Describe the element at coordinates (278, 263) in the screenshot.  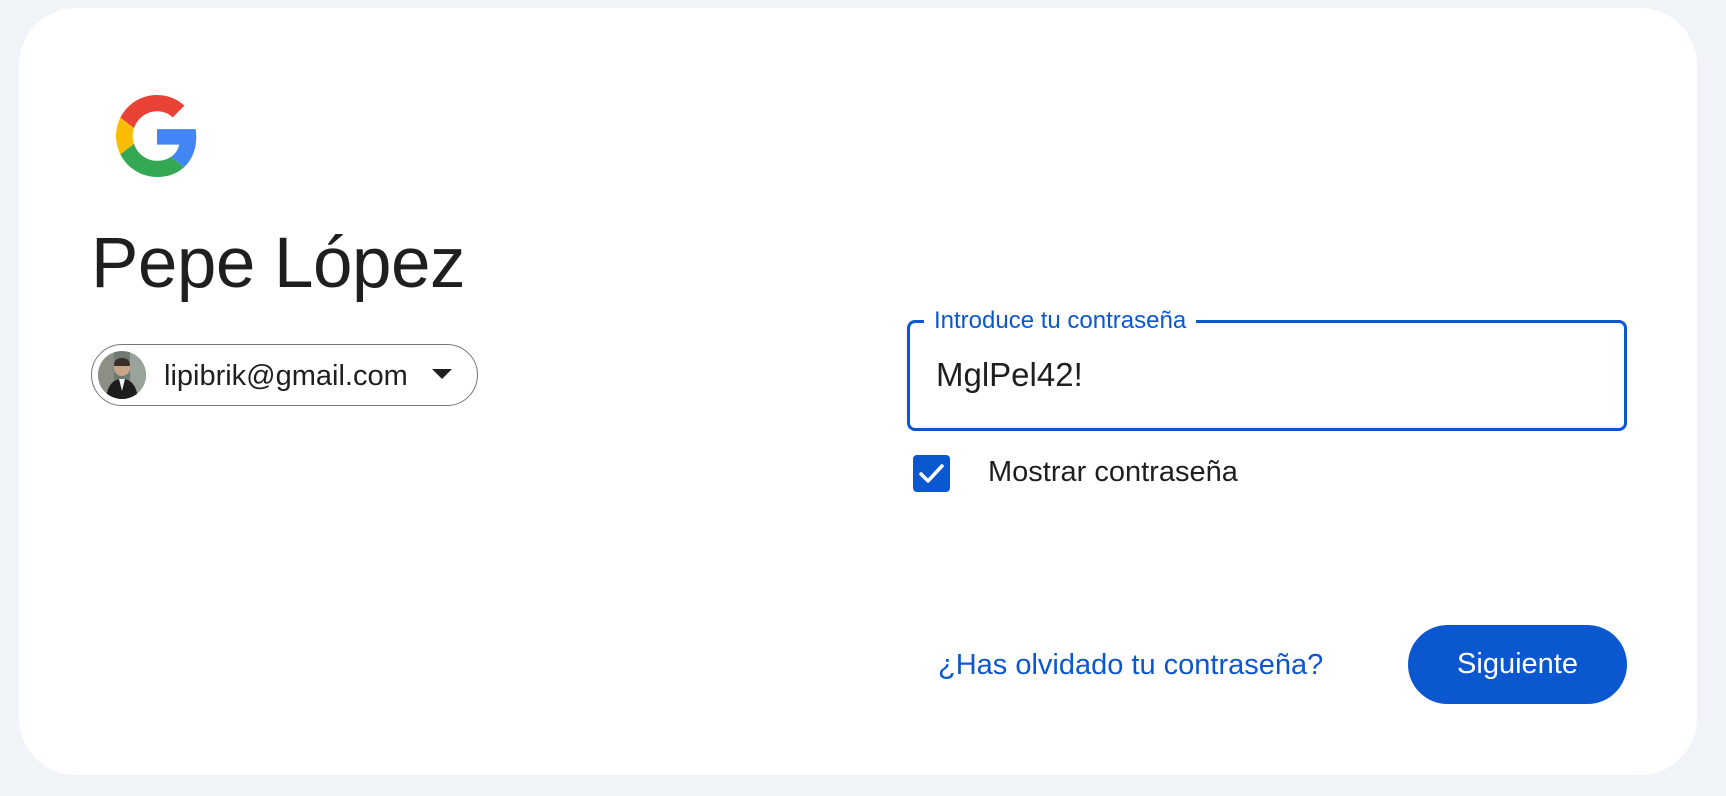
I see `account-name-heading: Pepe López` at that location.